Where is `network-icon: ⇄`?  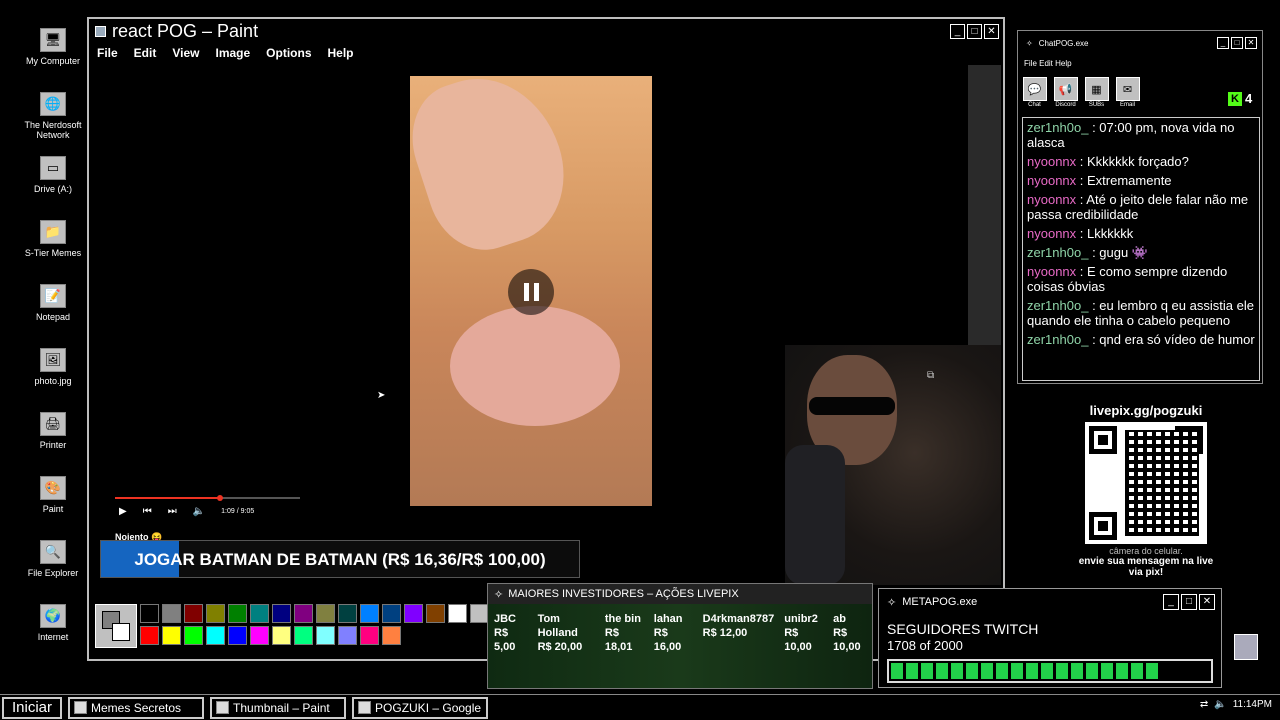 network-icon: ⇄ is located at coordinates (1204, 704).